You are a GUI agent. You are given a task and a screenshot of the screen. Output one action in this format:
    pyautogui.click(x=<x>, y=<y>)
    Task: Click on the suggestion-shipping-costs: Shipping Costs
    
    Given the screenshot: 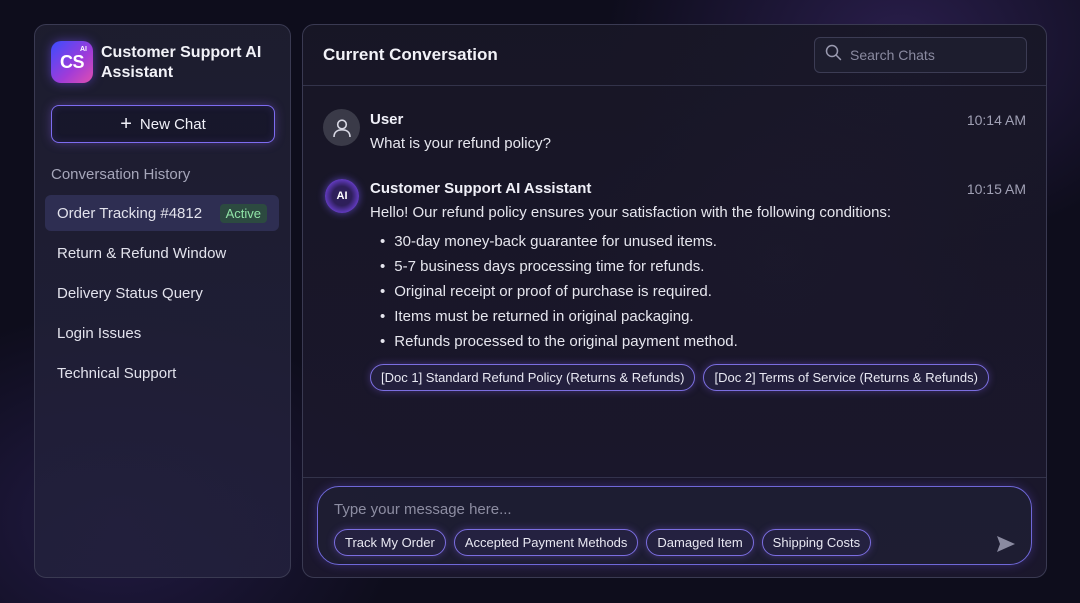 What is the action you would take?
    pyautogui.click(x=816, y=542)
    